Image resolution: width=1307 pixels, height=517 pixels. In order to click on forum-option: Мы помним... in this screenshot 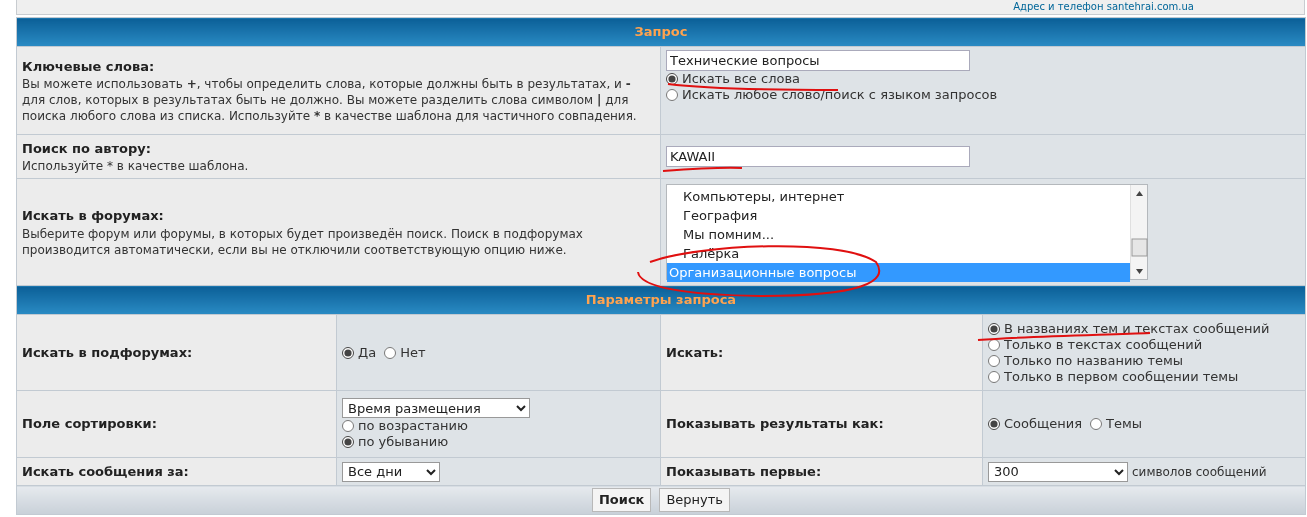, I will do `click(898, 234)`.